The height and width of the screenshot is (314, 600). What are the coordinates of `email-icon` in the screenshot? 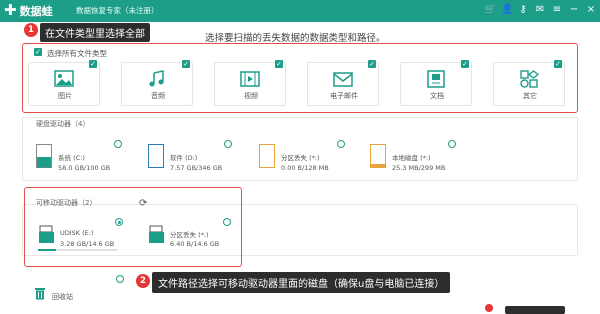 It's located at (343, 79).